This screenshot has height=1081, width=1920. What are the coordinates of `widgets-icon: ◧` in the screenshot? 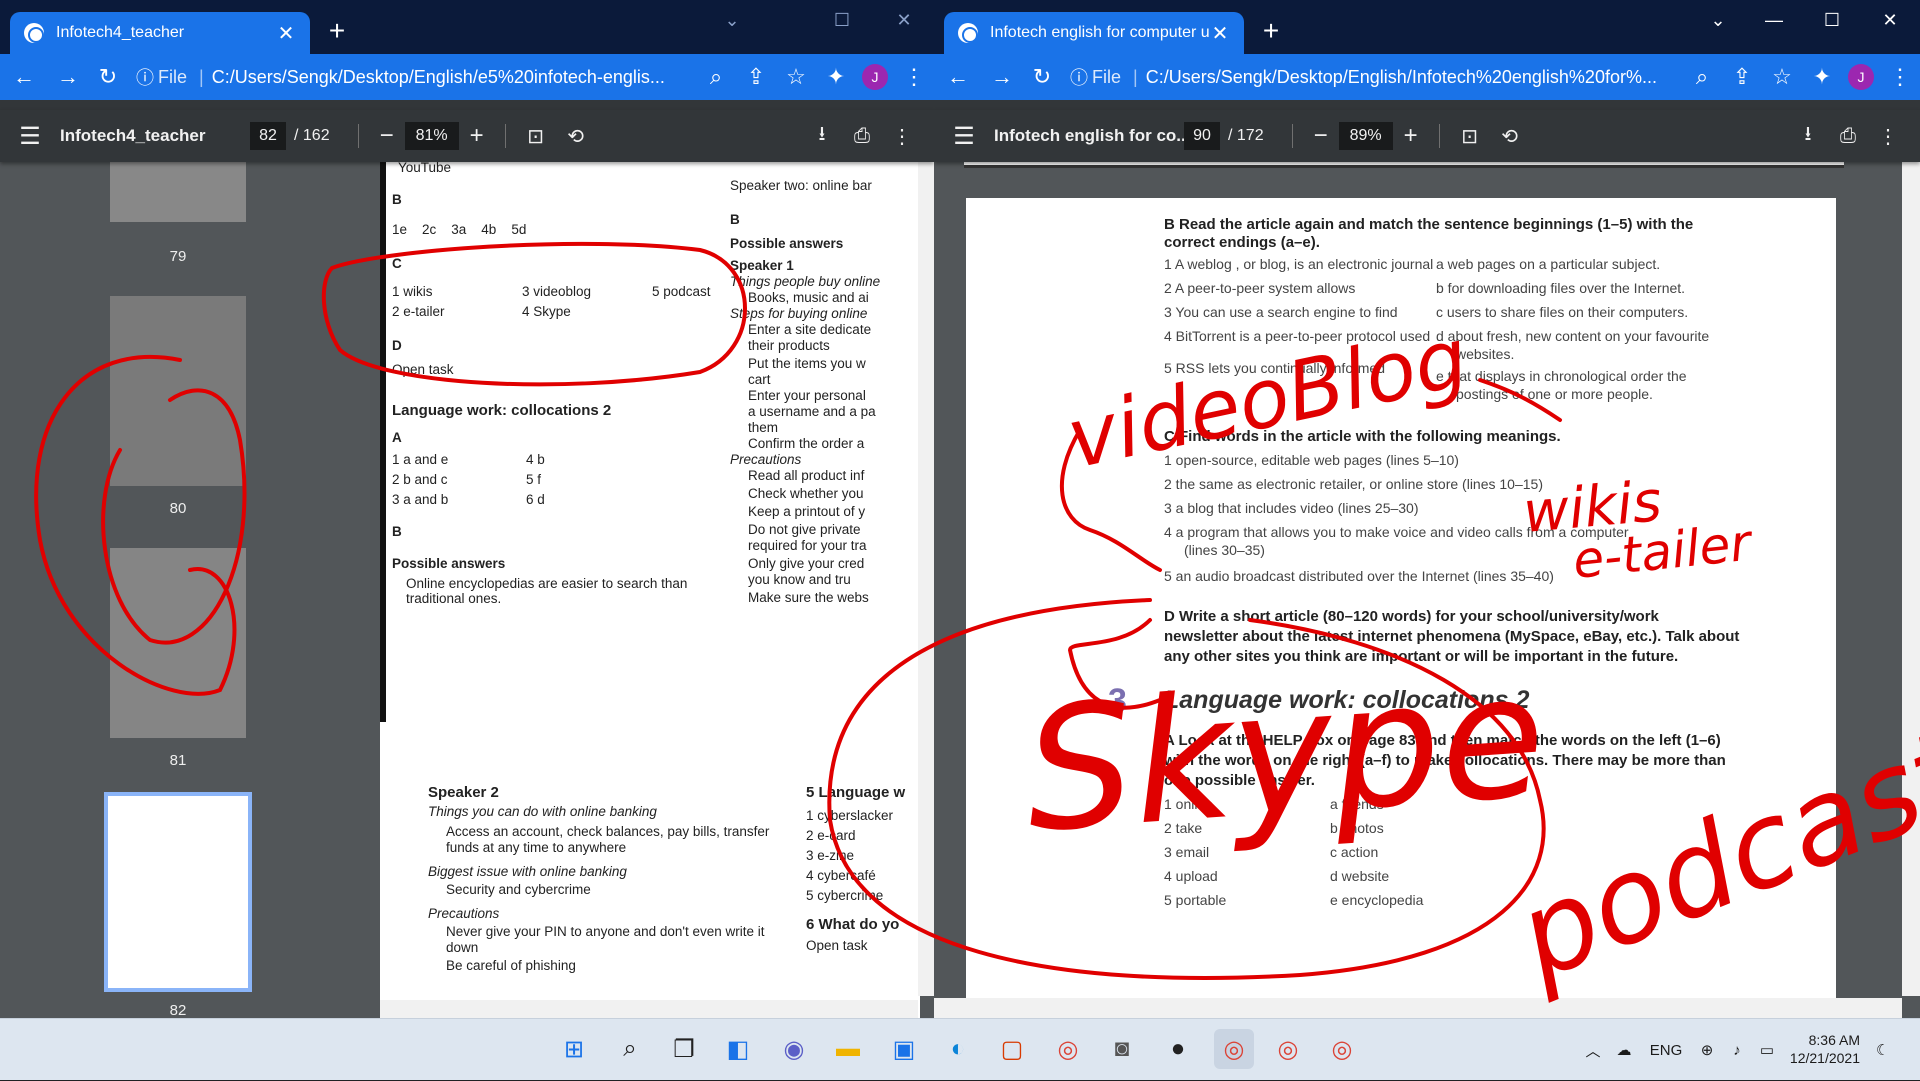 It's located at (738, 1049).